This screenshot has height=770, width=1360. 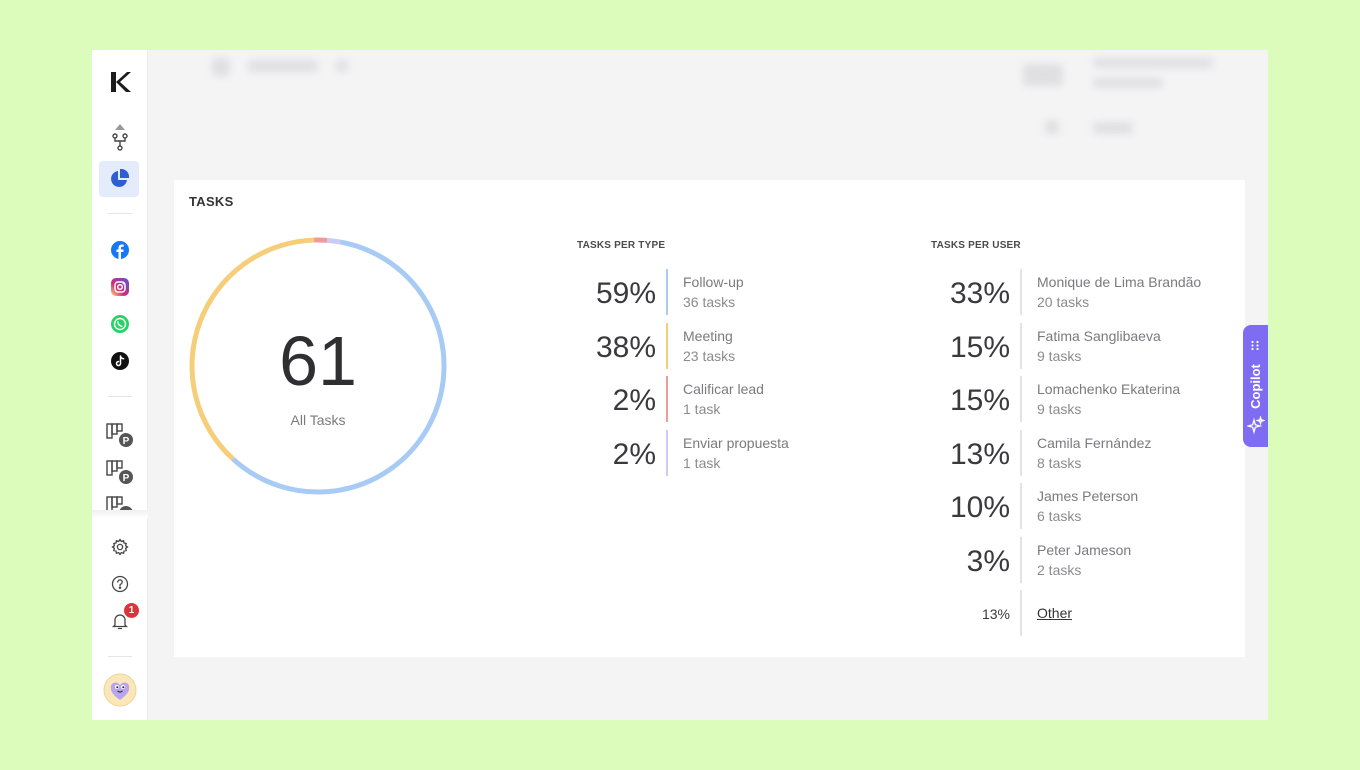 I want to click on user-row: 3% Peter Jameson 2 tasks, so click(x=1078, y=559).